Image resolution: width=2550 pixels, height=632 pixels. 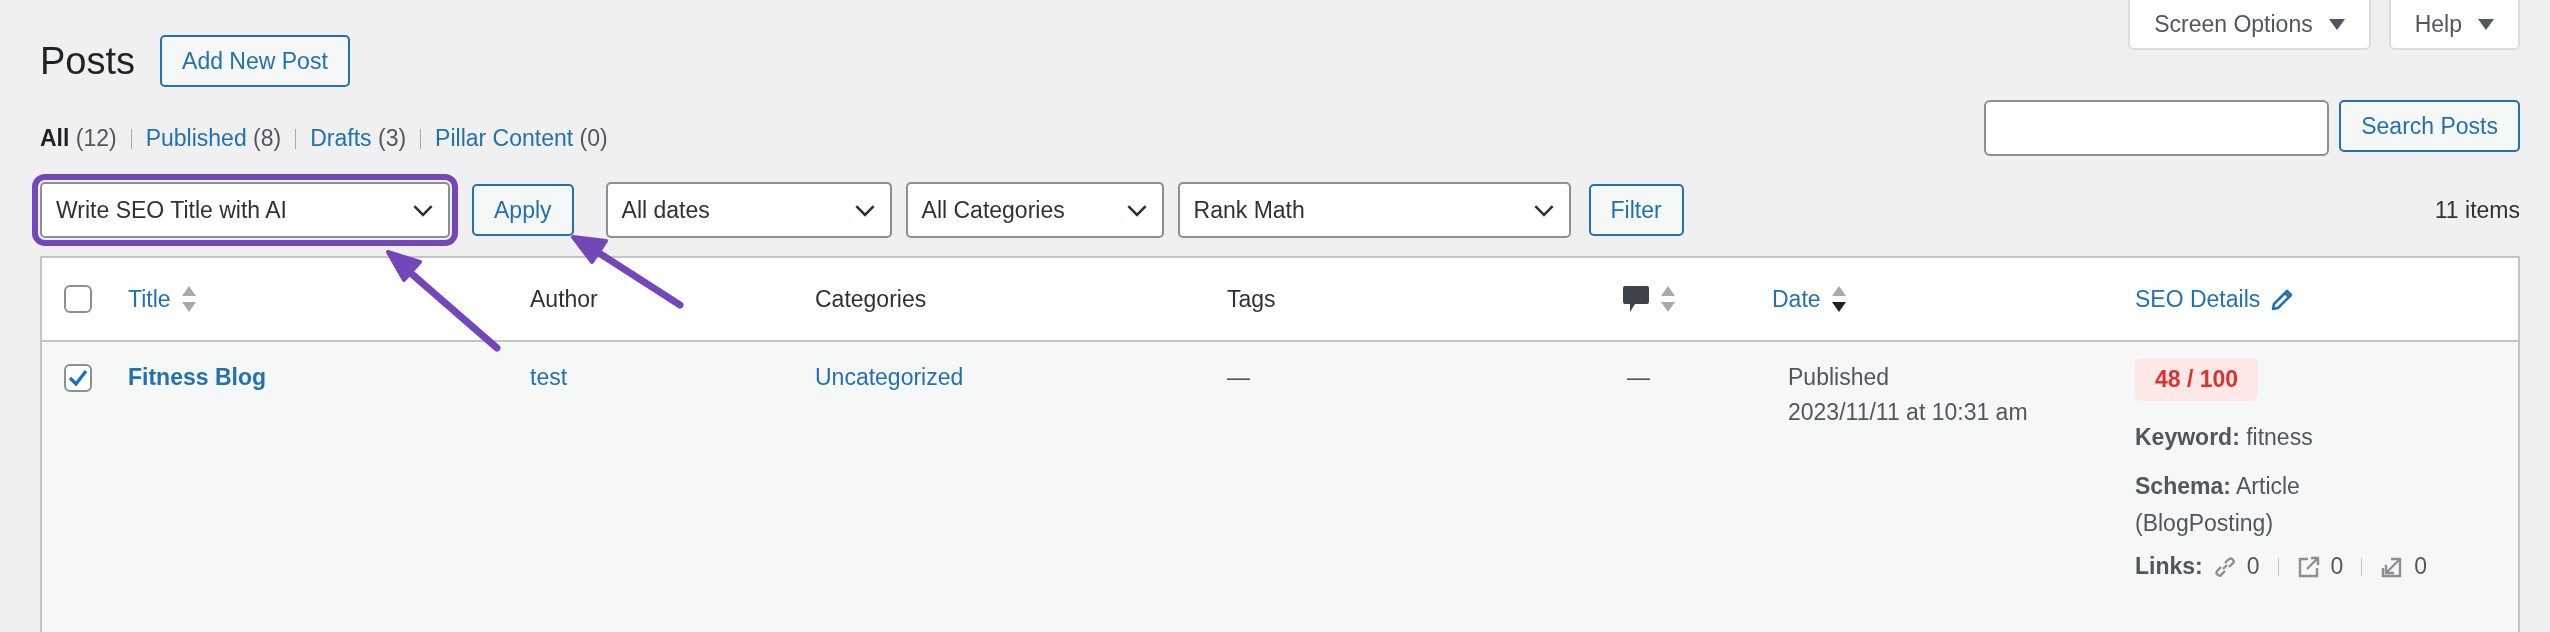 I want to click on post-title-link: Fitness Blog, so click(x=197, y=377).